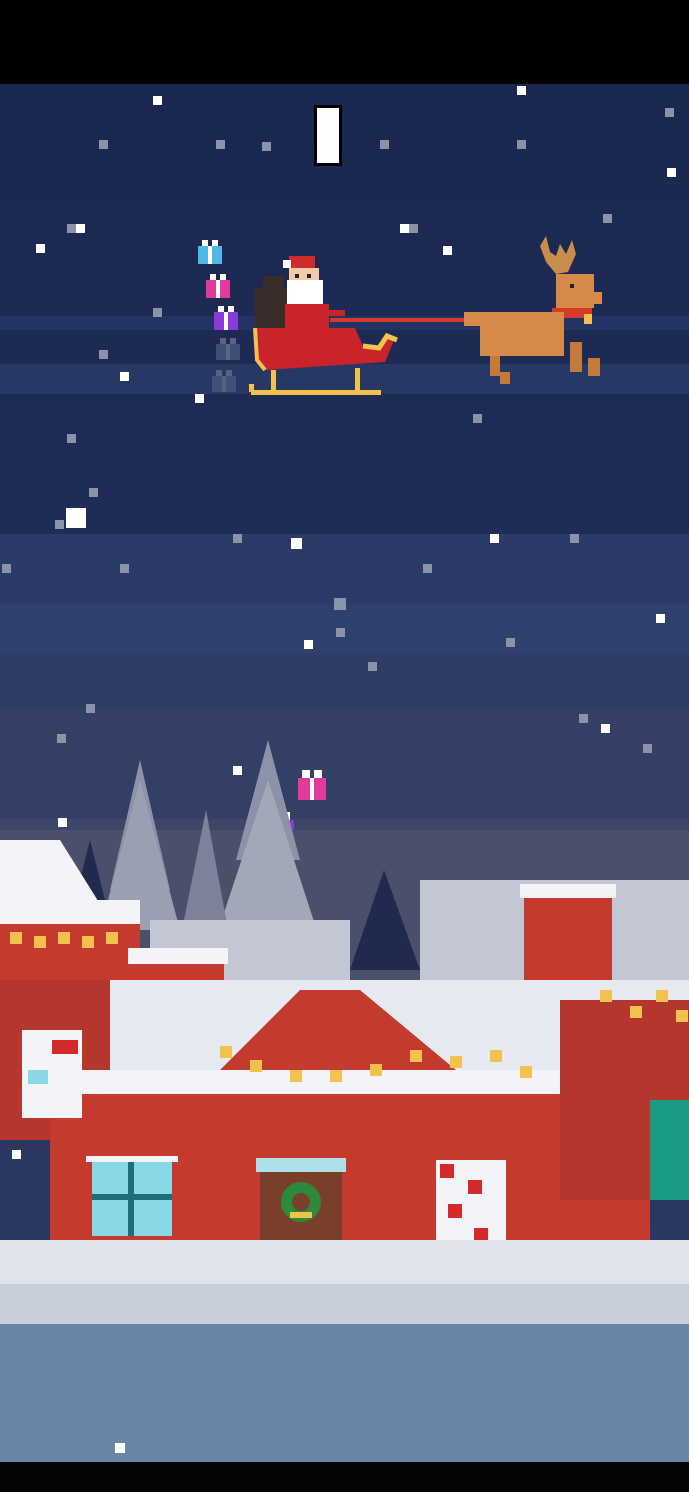 The height and width of the screenshot is (1492, 689). Describe the element at coordinates (533, 310) in the screenshot. I see `reindeer` at that location.